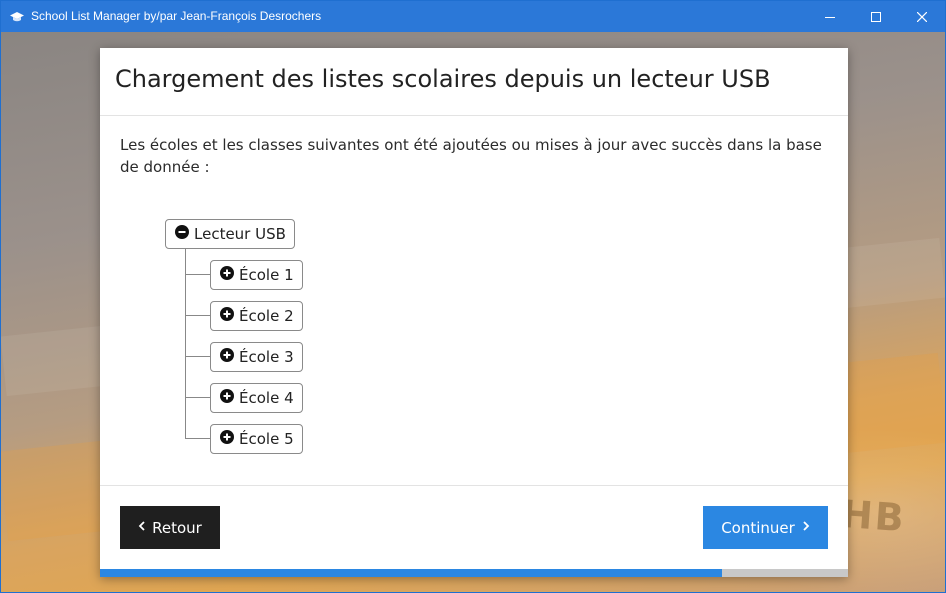 This screenshot has width=946, height=593. Describe the element at coordinates (266, 275) in the screenshot. I see `tree-node-label: École 1` at that location.